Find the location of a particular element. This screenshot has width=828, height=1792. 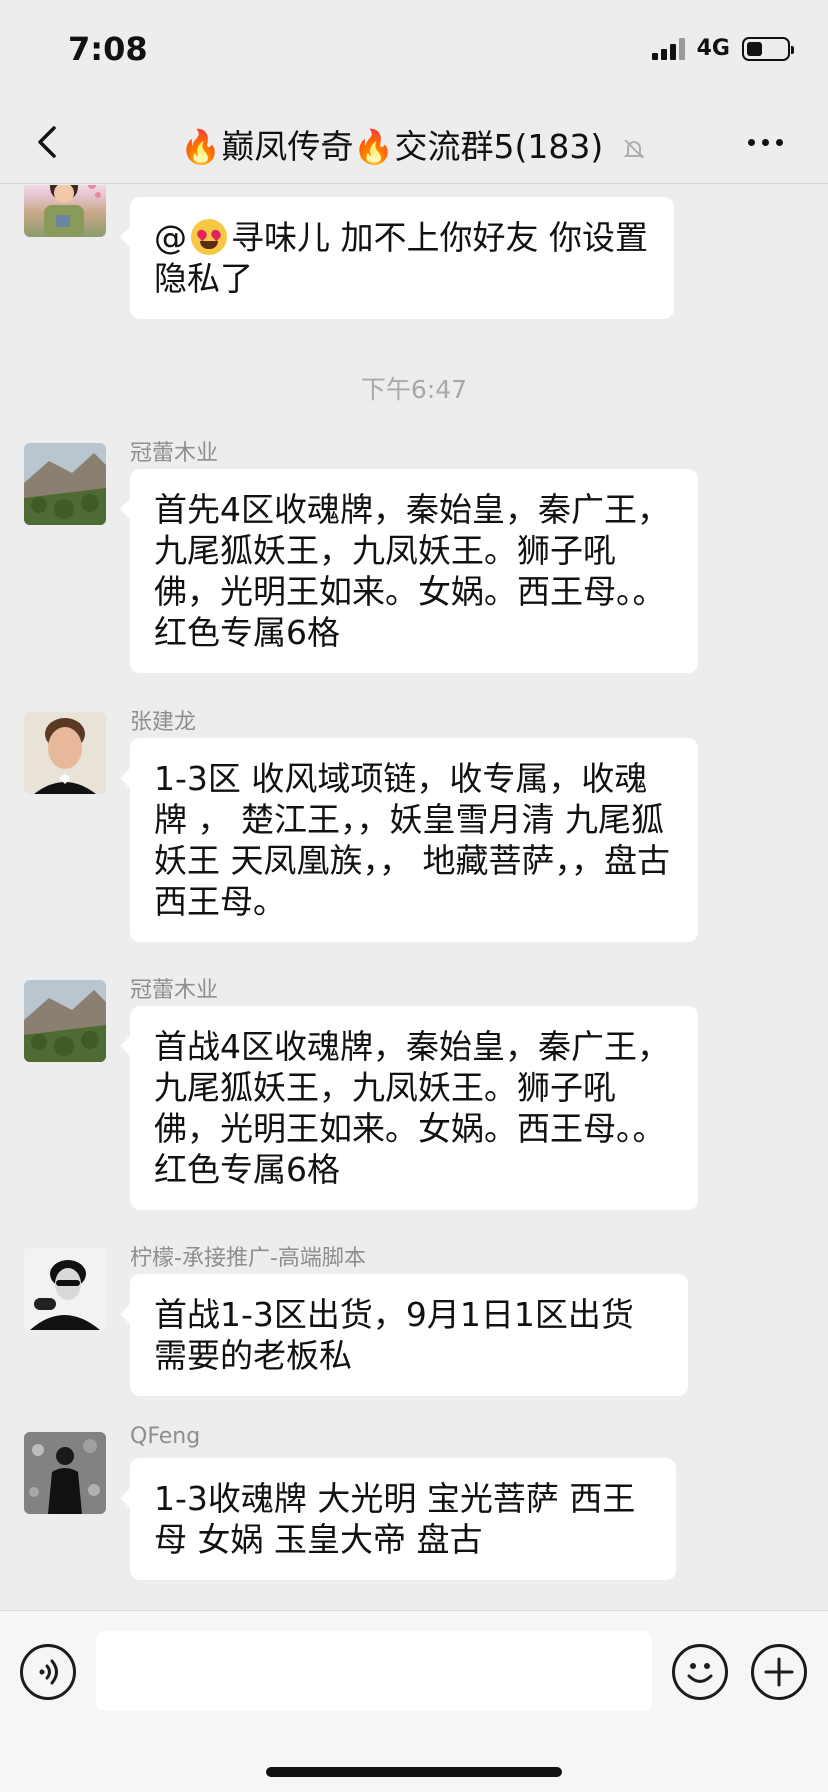

network-type: 4G is located at coordinates (713, 48).